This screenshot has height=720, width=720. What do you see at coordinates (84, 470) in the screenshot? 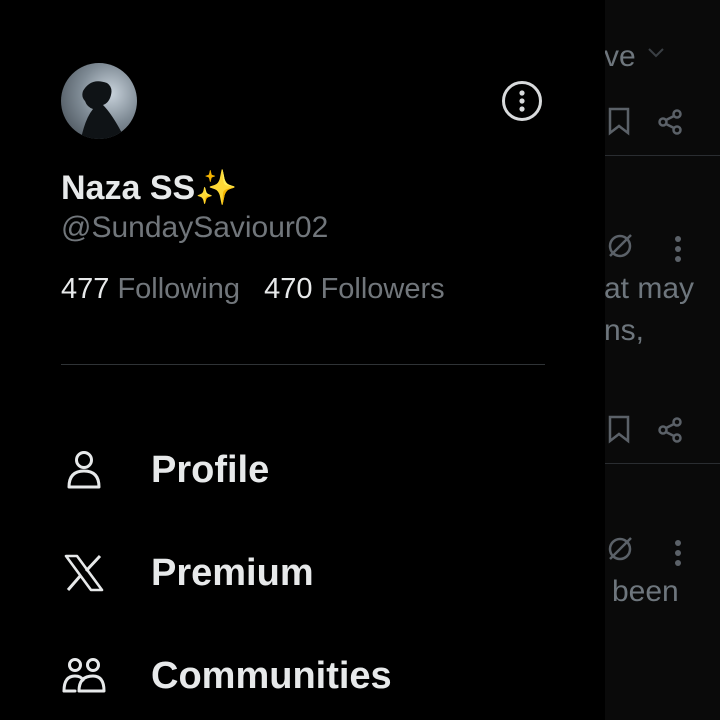
I see `person-icon` at bounding box center [84, 470].